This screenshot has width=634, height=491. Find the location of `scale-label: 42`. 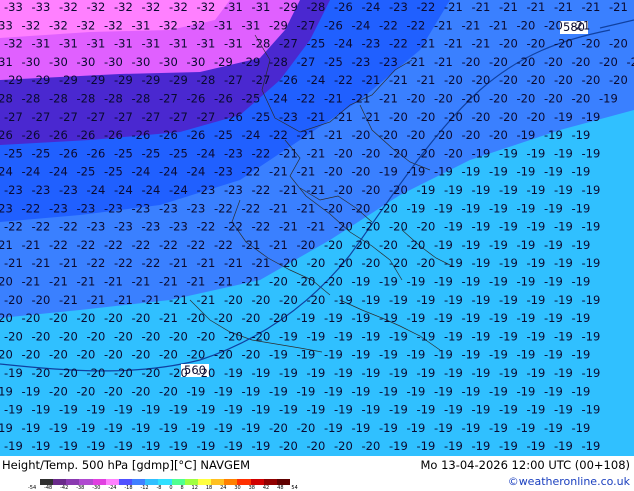

scale-label: 42 is located at coordinates (266, 488).